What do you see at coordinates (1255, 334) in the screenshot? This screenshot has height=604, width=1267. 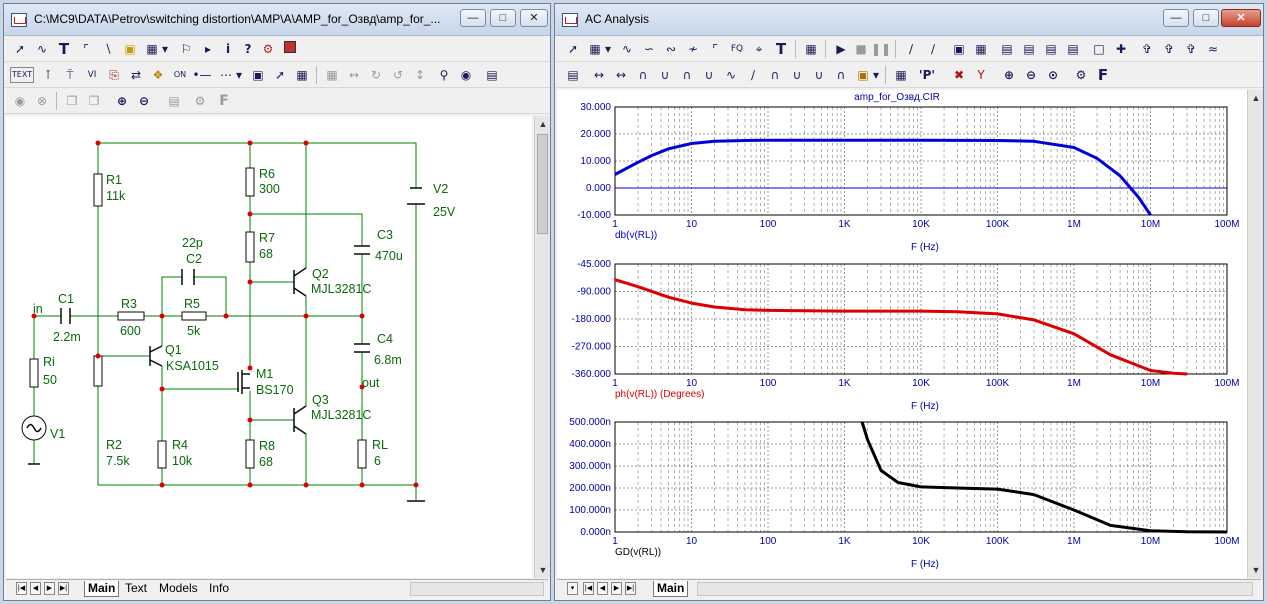 I see `ac-vertical-scrollbar: ▲ ▼` at bounding box center [1255, 334].